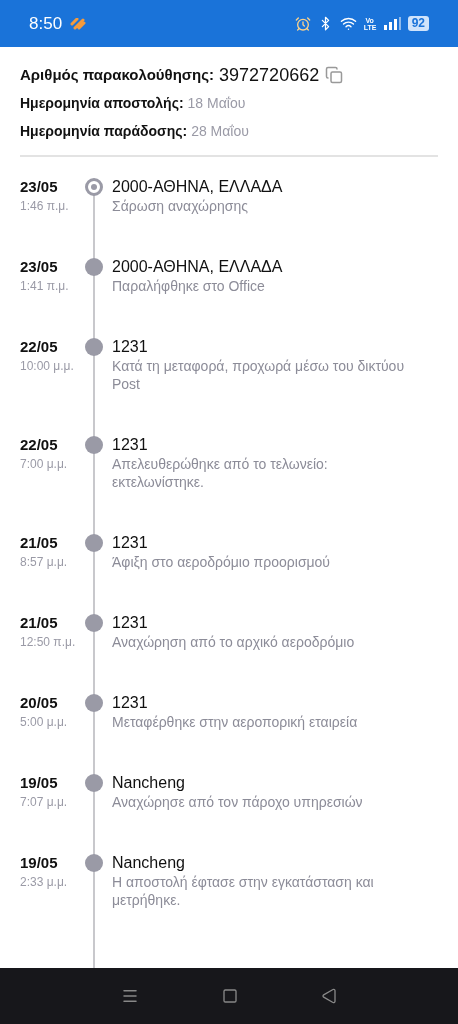 The image size is (458, 1024). I want to click on home-icon, so click(230, 996).